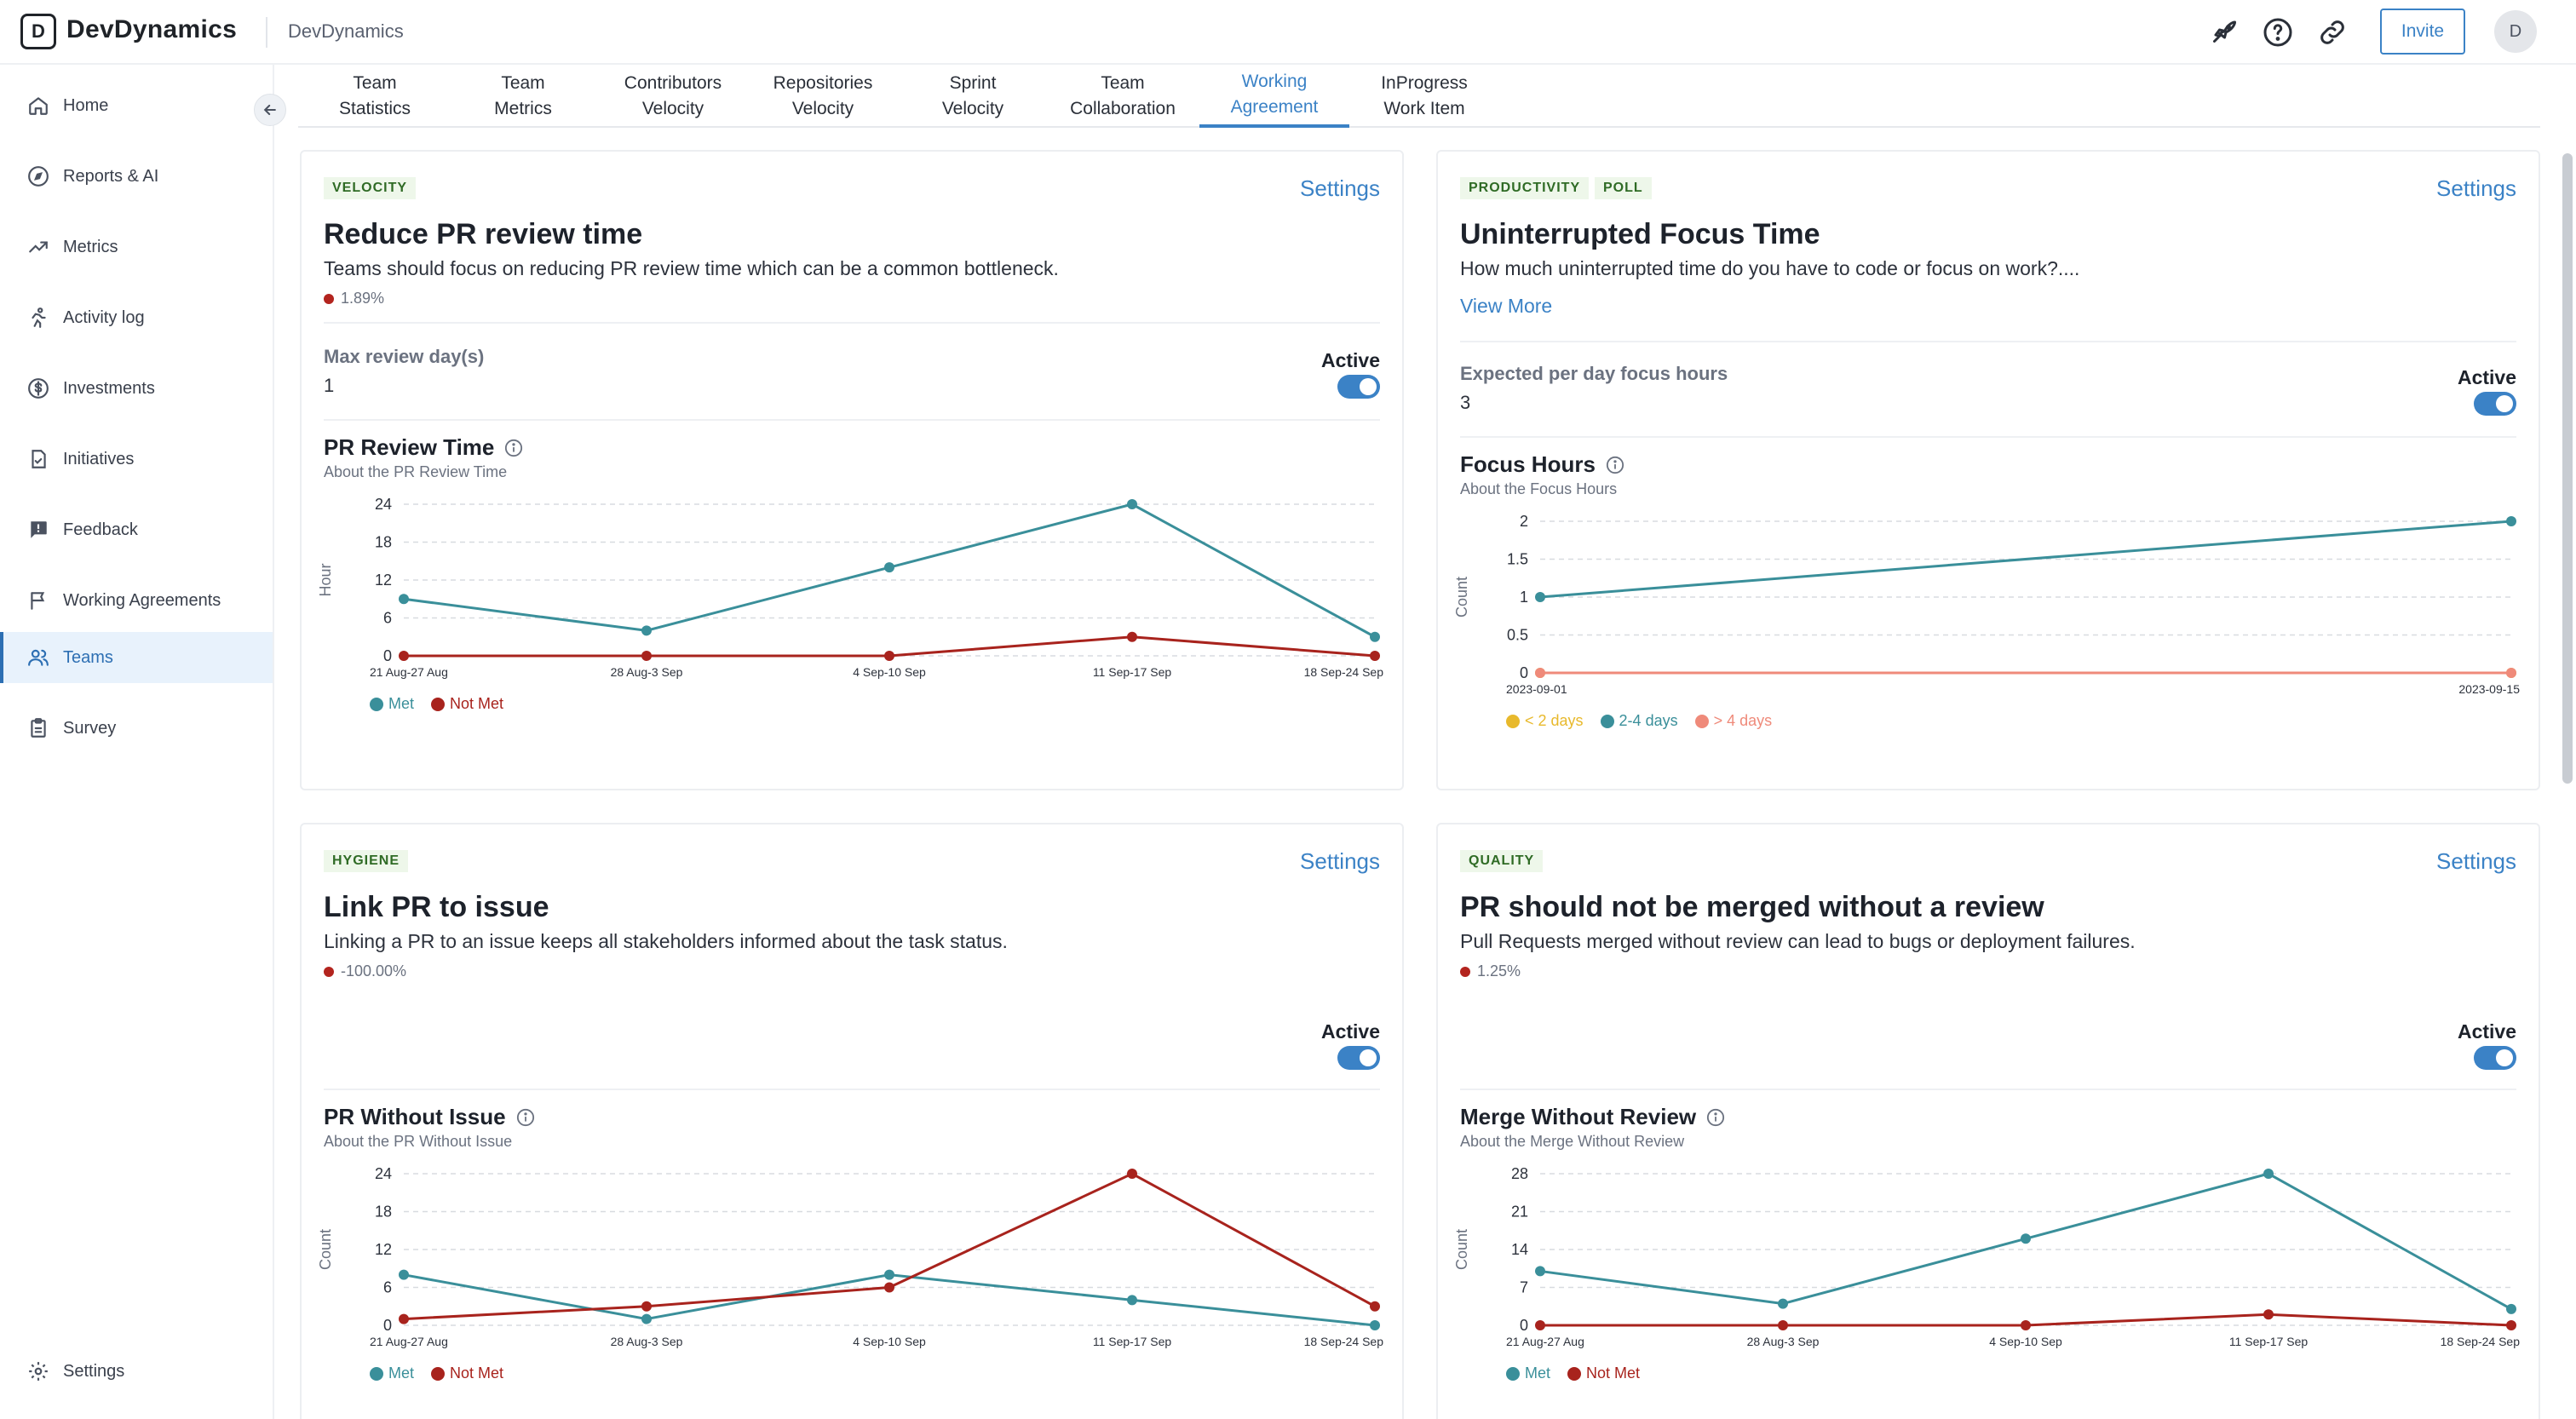 The image size is (2576, 1419). Describe the element at coordinates (2516, 31) in the screenshot. I see `avatar: D` at that location.